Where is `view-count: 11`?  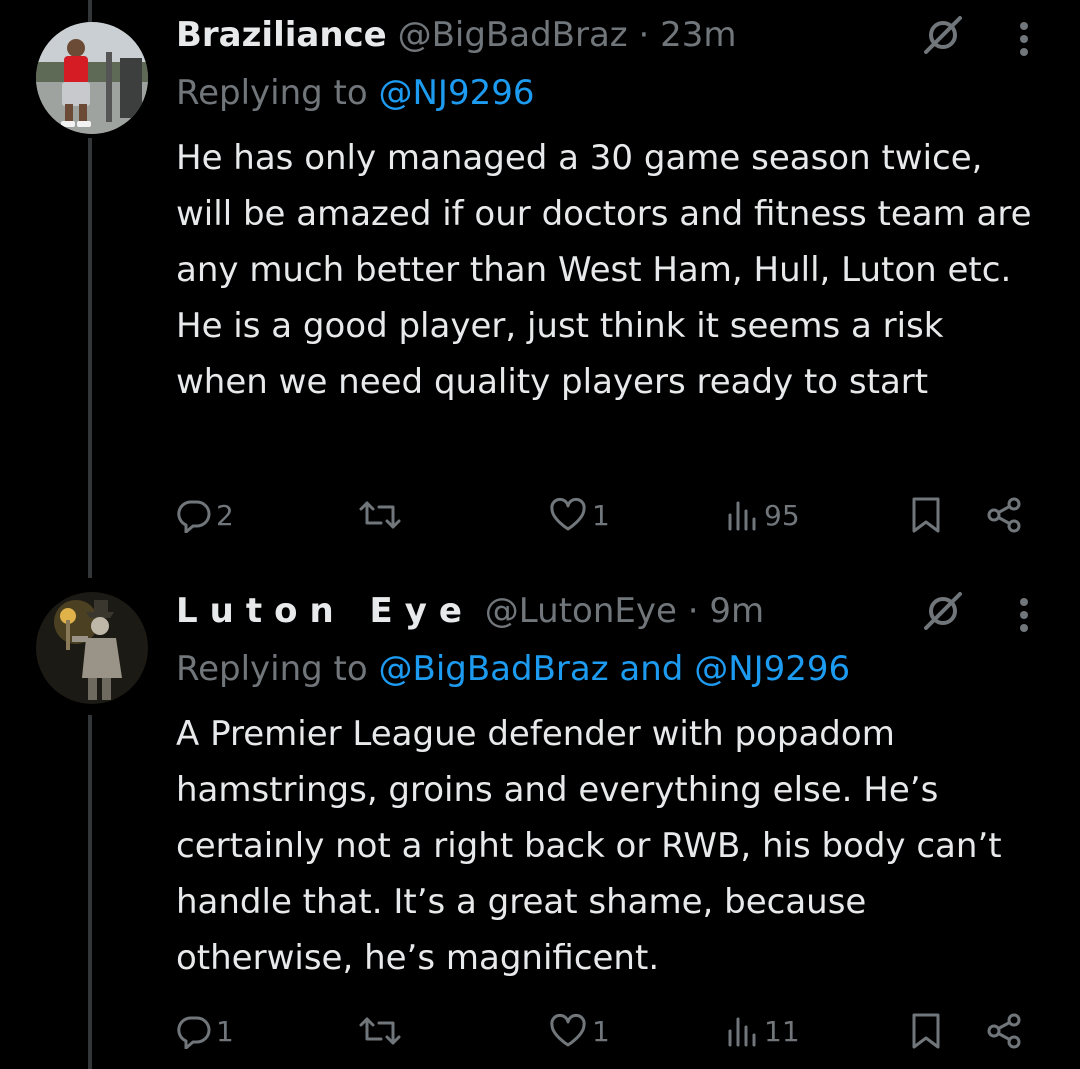
view-count: 11 is located at coordinates (782, 1031).